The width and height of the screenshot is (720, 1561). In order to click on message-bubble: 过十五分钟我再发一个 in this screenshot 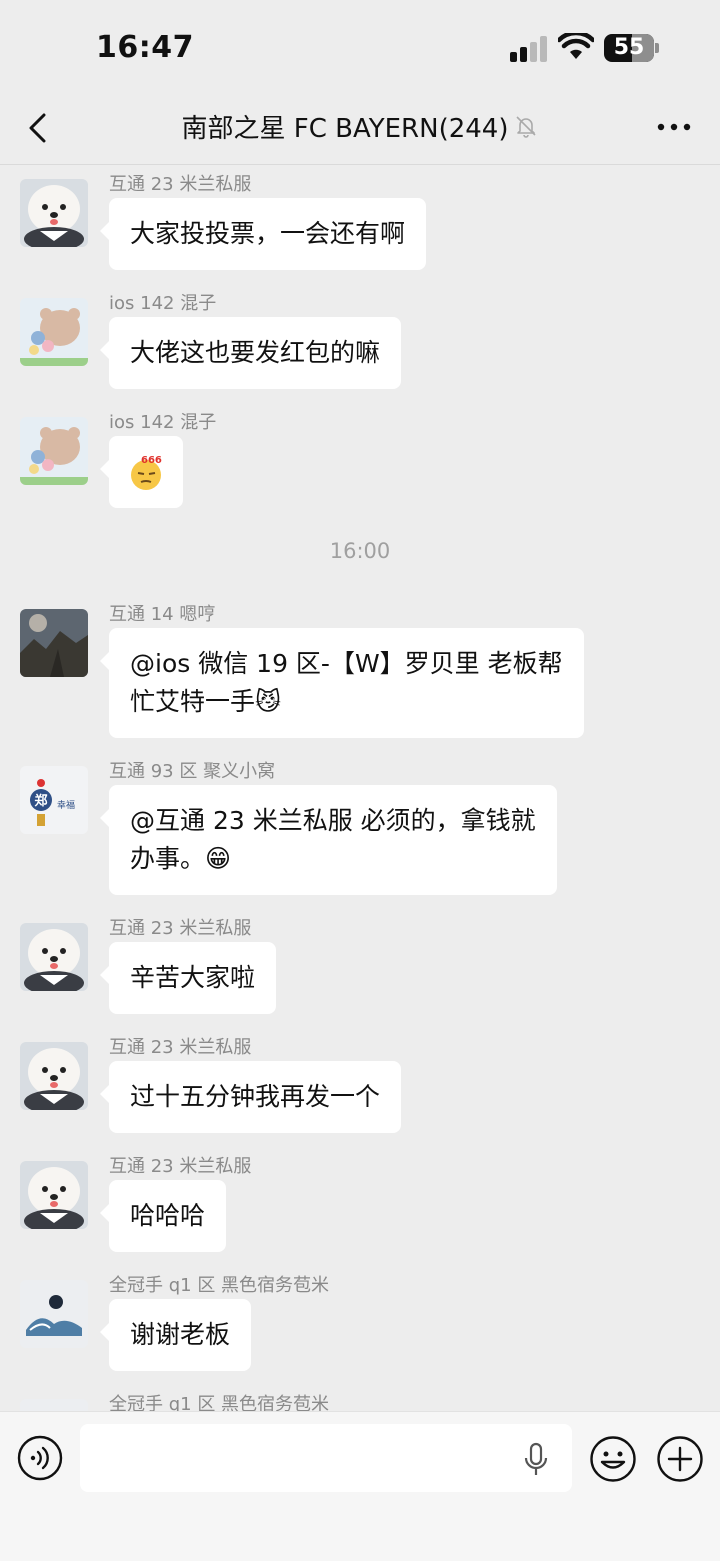, I will do `click(250, 1097)`.